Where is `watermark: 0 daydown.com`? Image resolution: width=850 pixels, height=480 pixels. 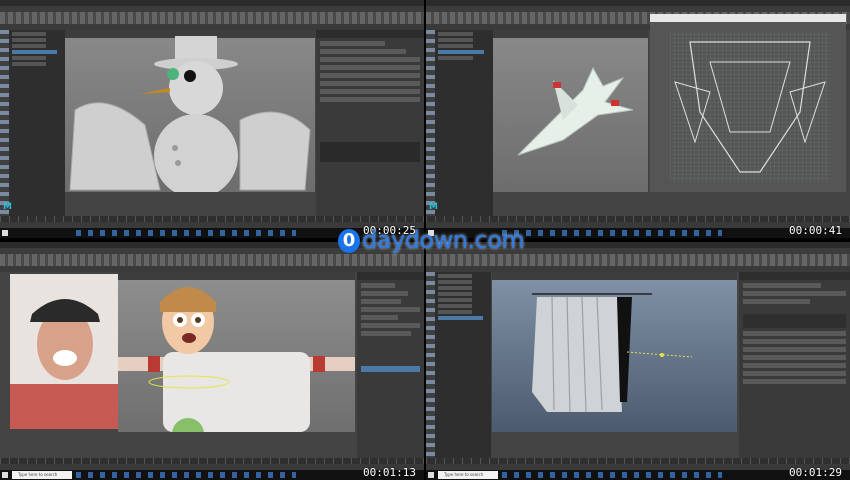 watermark: 0 daydown.com is located at coordinates (431, 241).